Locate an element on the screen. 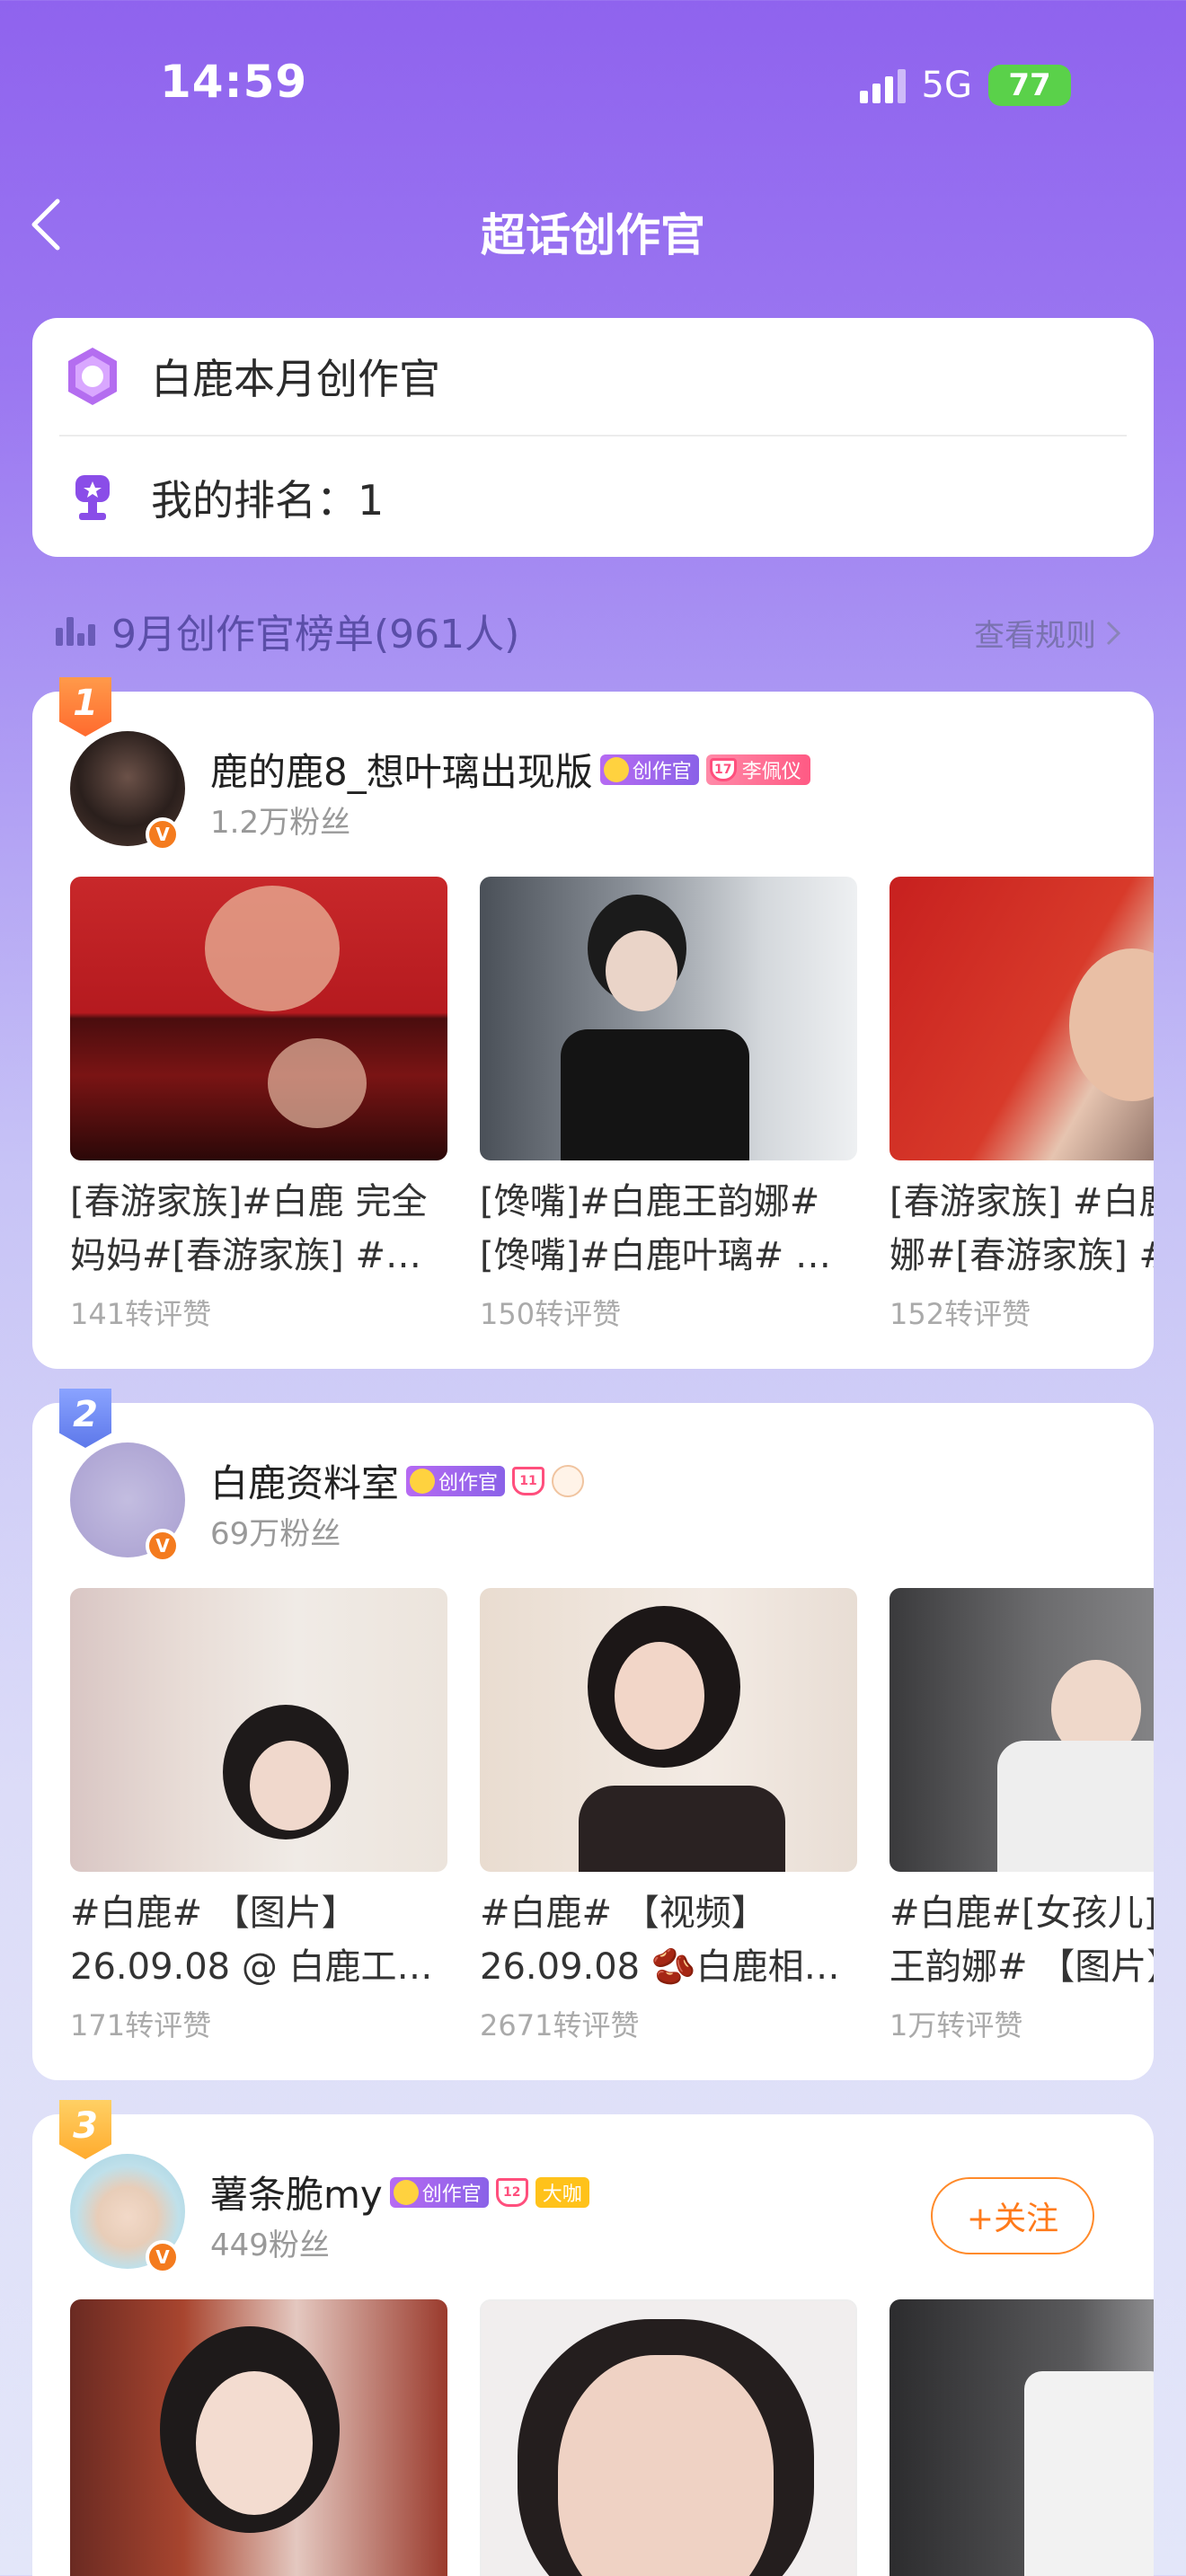  user-line: 薯条脆my 创作官 12 大咖 is located at coordinates (399, 2192).